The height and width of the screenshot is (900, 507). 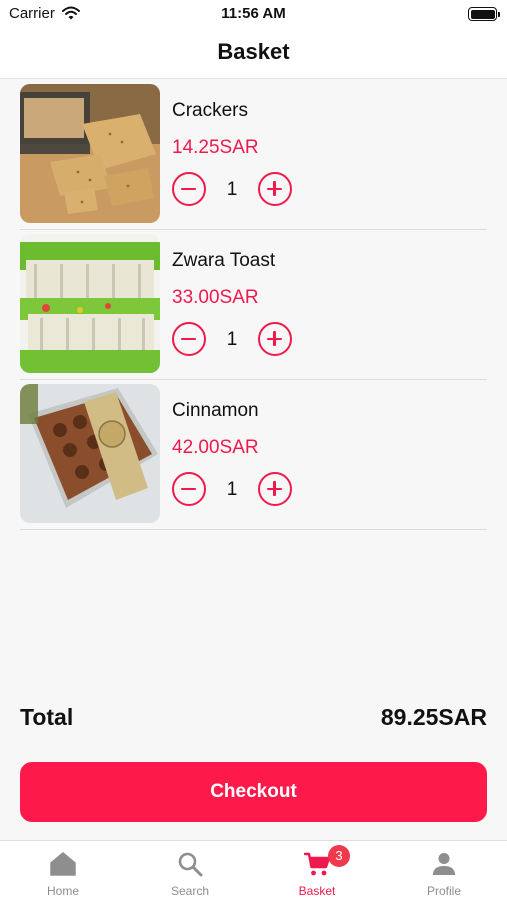 I want to click on item-price: 42.00SAR, so click(x=215, y=447).